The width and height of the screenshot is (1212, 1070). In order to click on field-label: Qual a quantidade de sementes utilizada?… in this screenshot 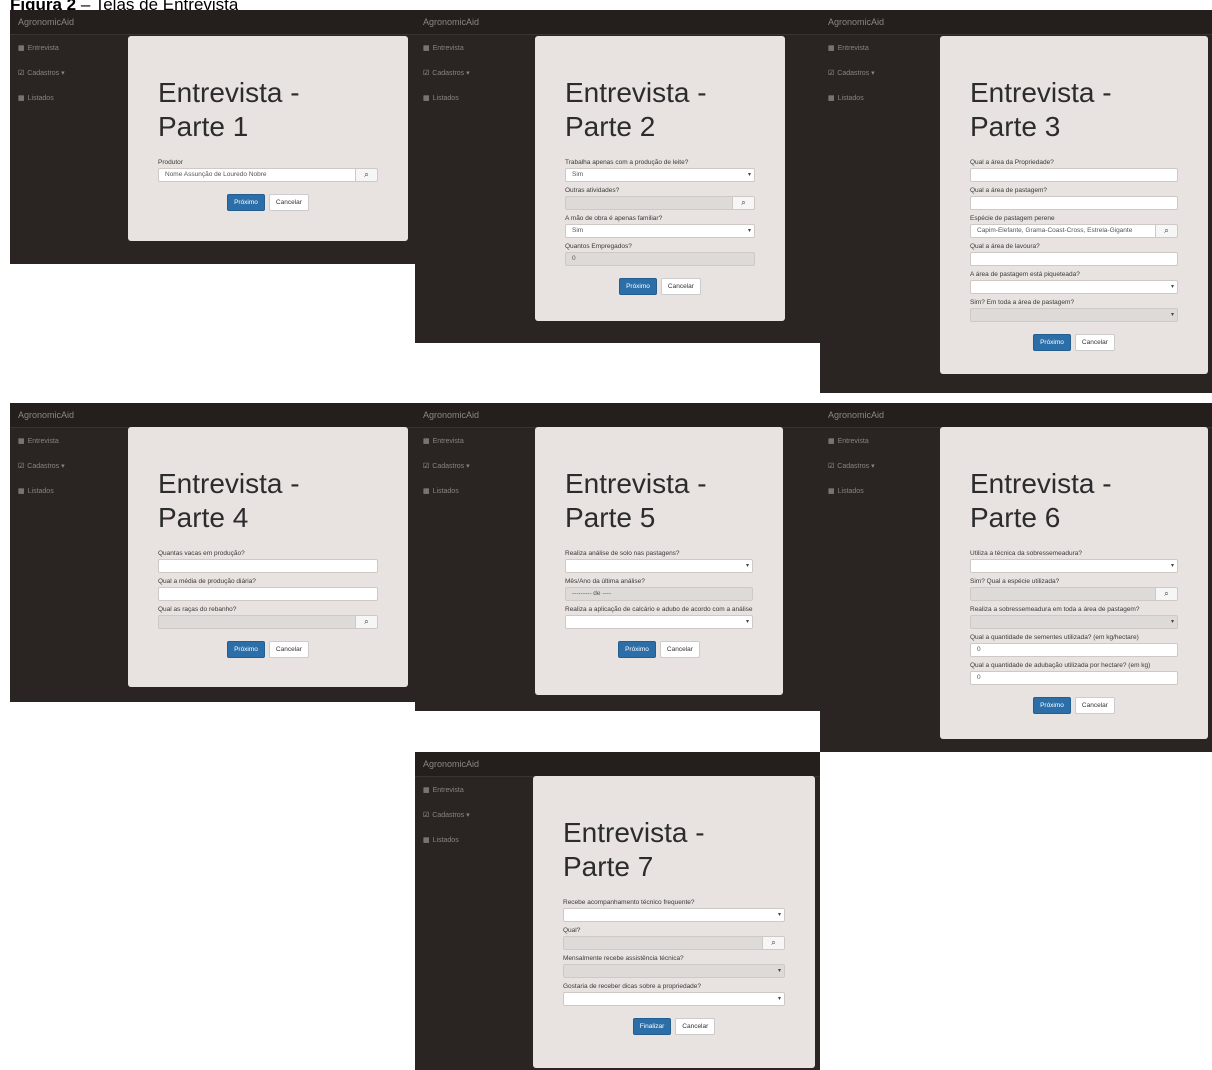, I will do `click(1054, 637)`.